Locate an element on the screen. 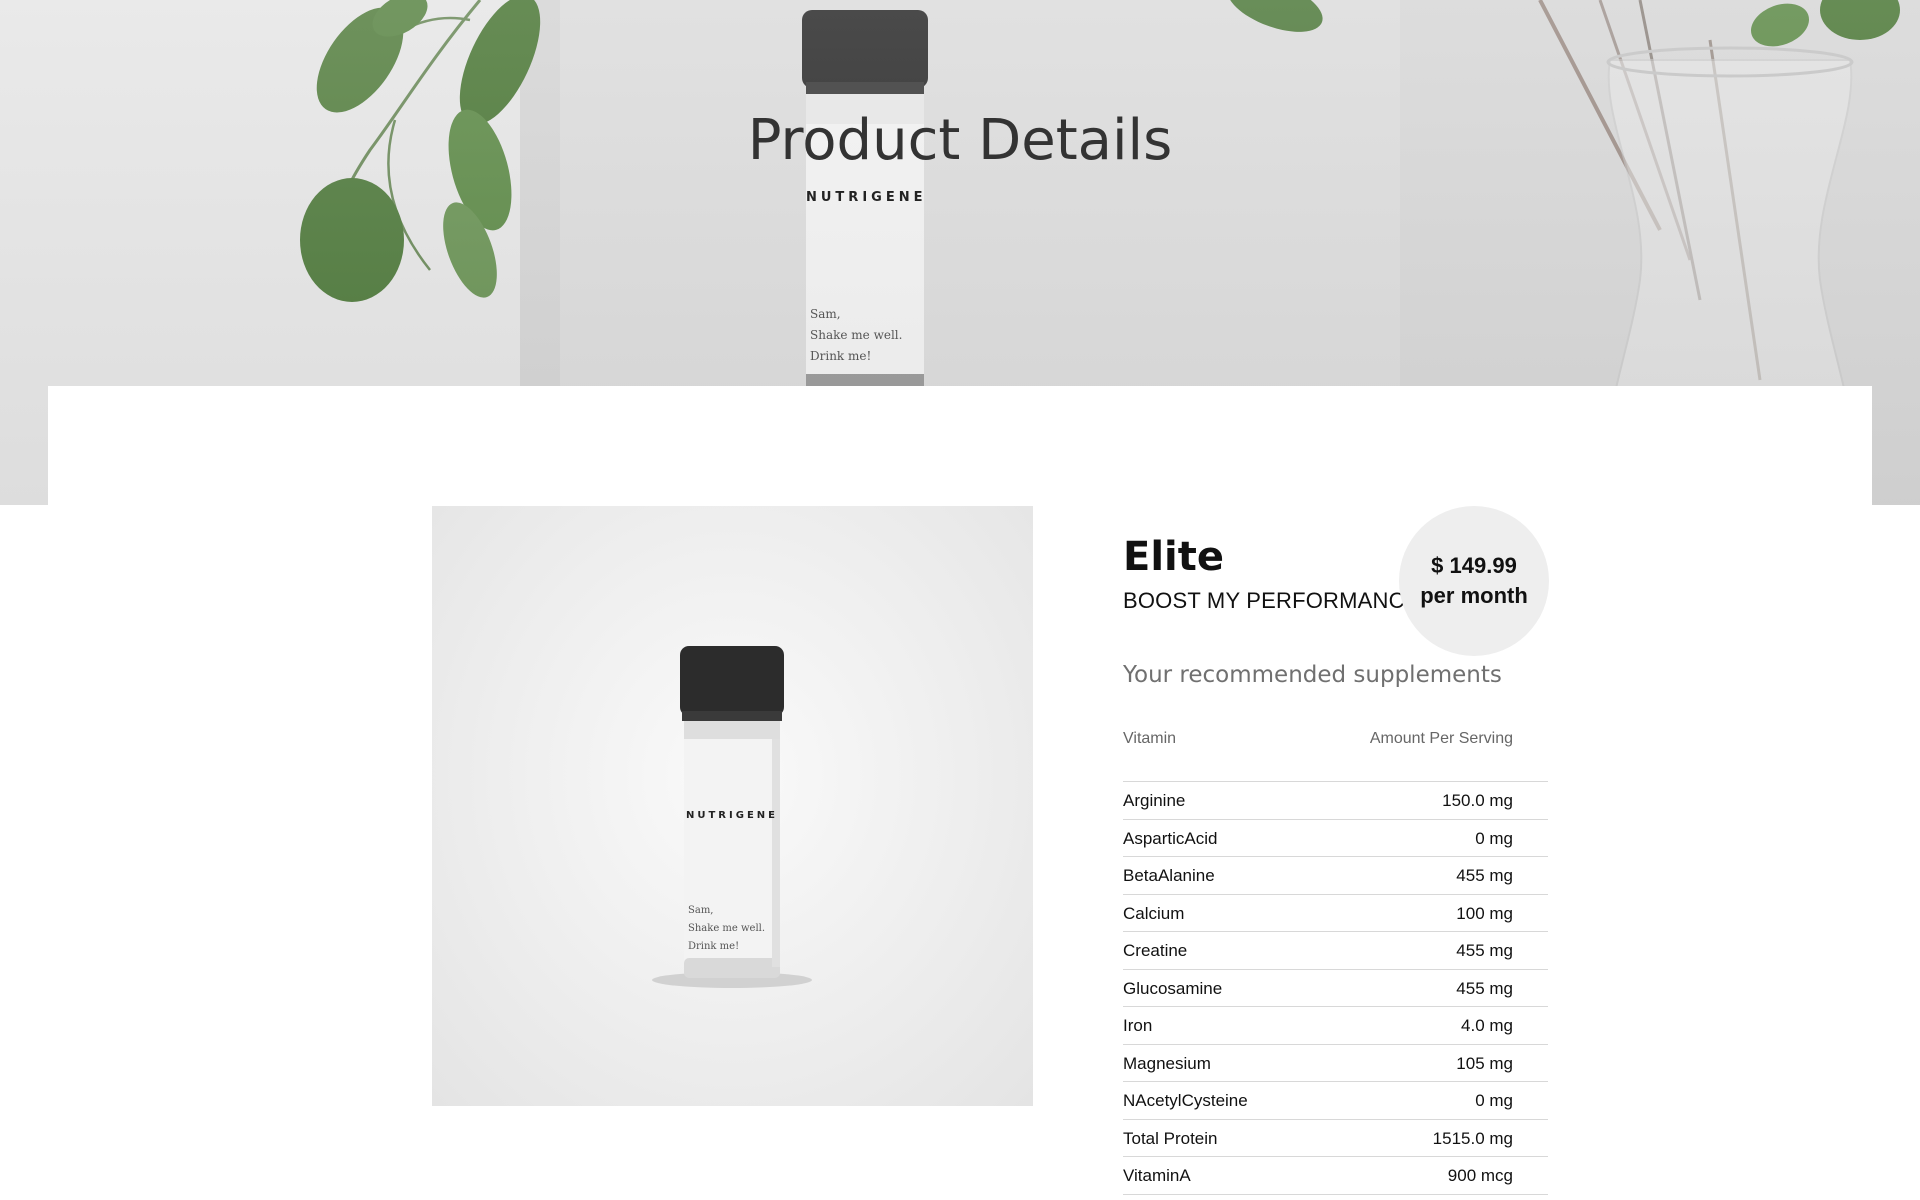 The height and width of the screenshot is (1200, 1920). product-bottle-image is located at coordinates (732, 817).